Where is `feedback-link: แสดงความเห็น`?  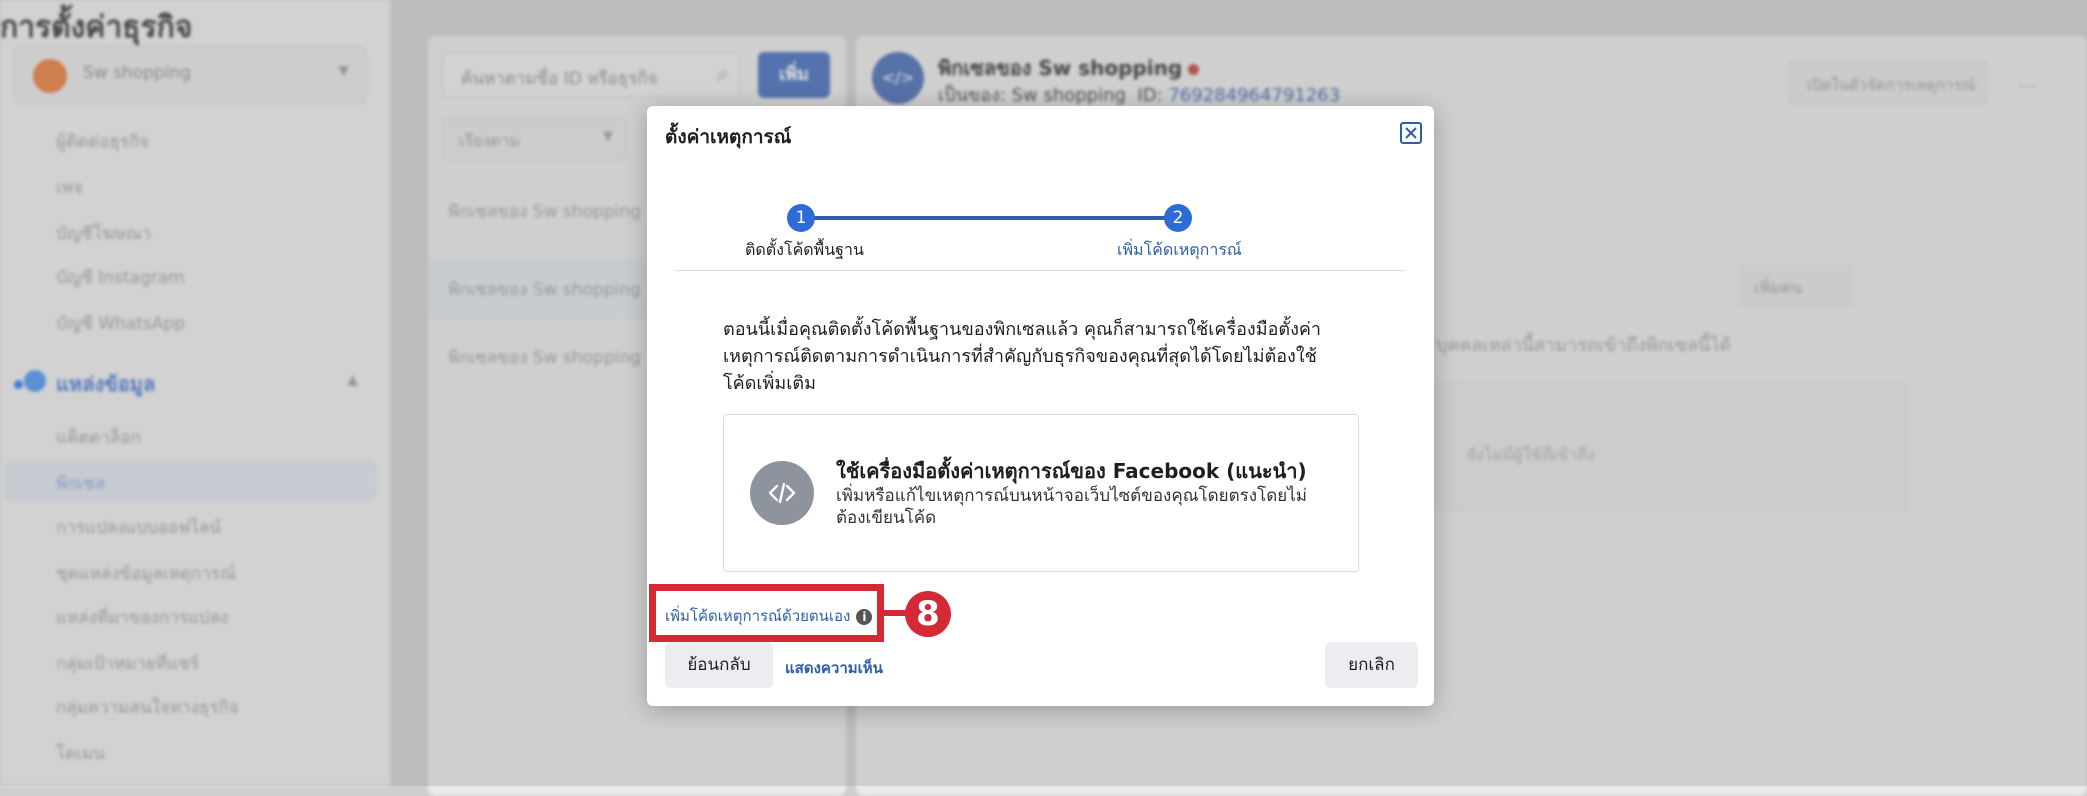
feedback-link: แสดงความเห็น is located at coordinates (834, 668).